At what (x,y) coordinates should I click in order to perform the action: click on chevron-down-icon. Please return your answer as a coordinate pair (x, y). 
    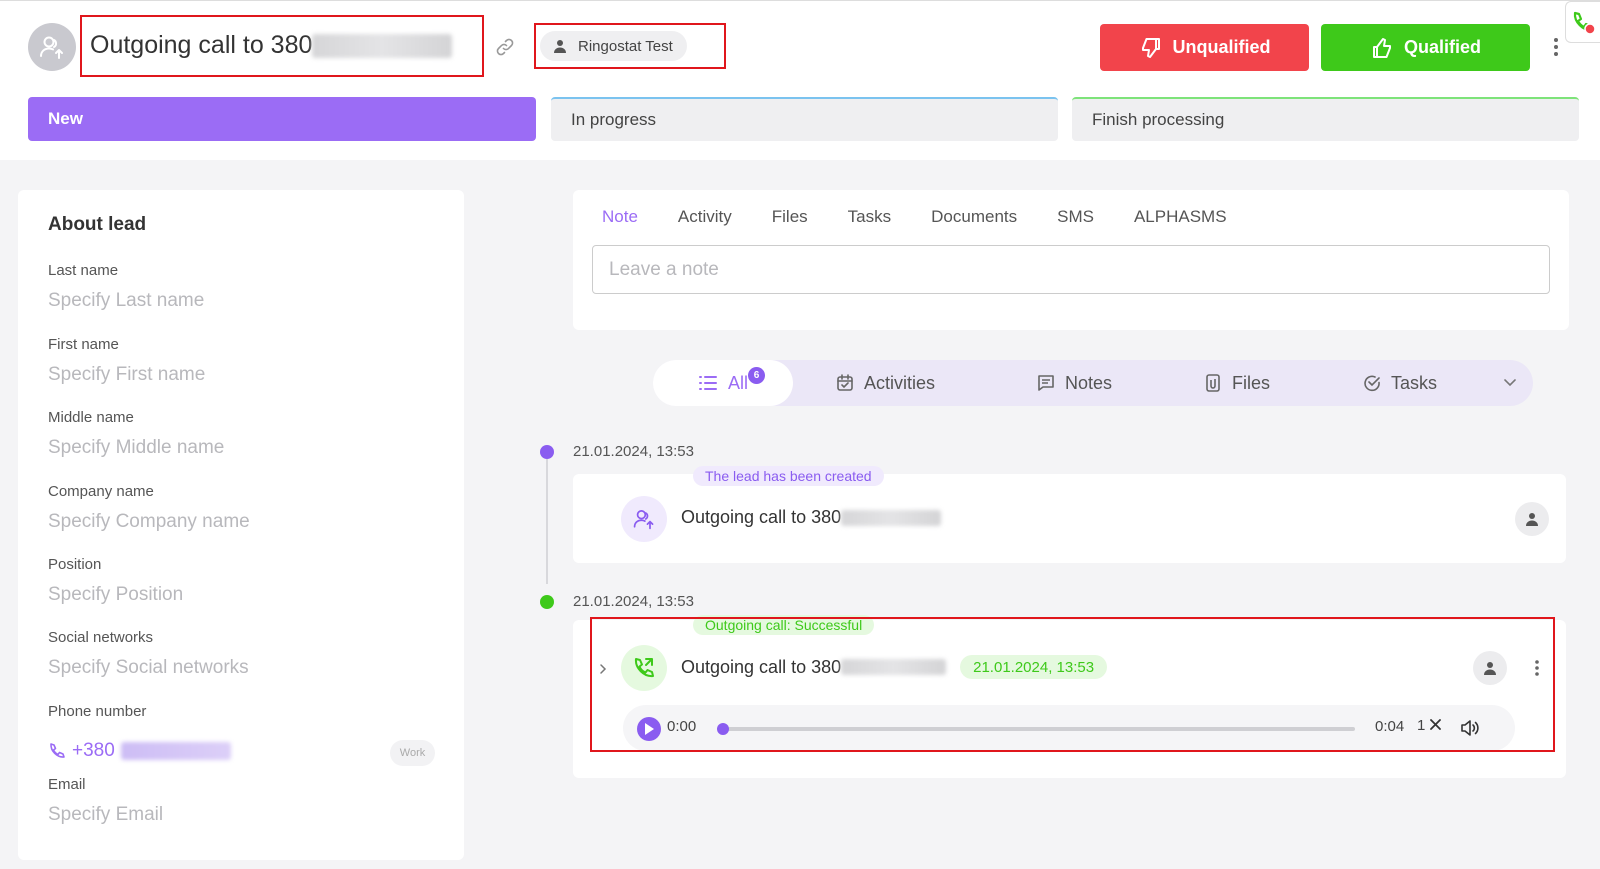
    Looking at the image, I should click on (1510, 384).